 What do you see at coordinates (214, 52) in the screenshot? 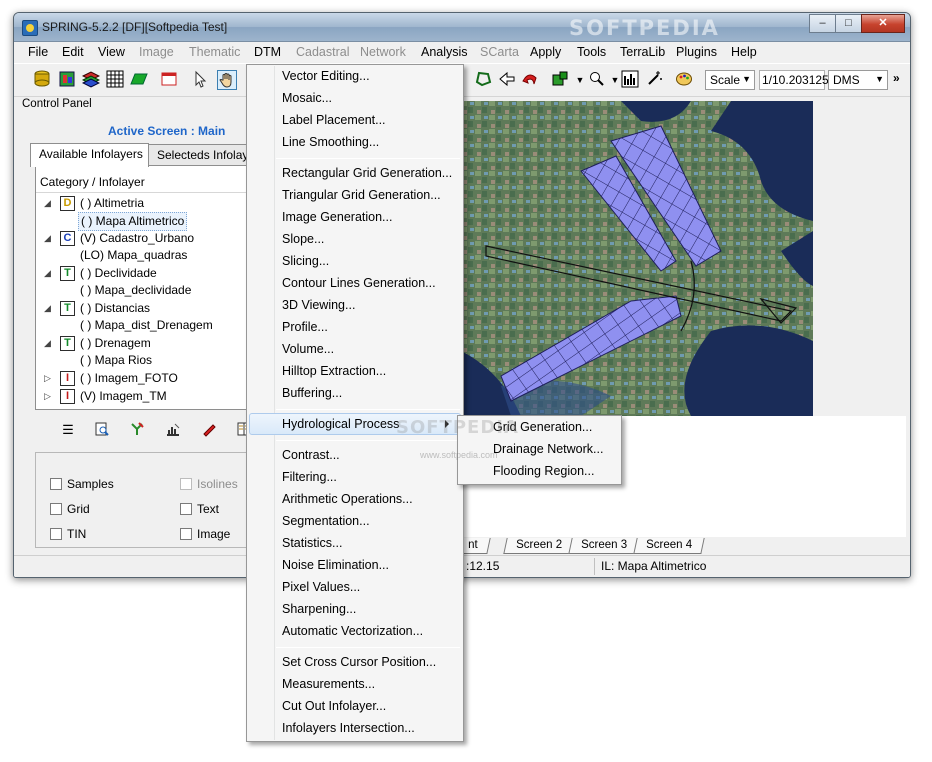
I see `menu-thematic: Thematic` at bounding box center [214, 52].